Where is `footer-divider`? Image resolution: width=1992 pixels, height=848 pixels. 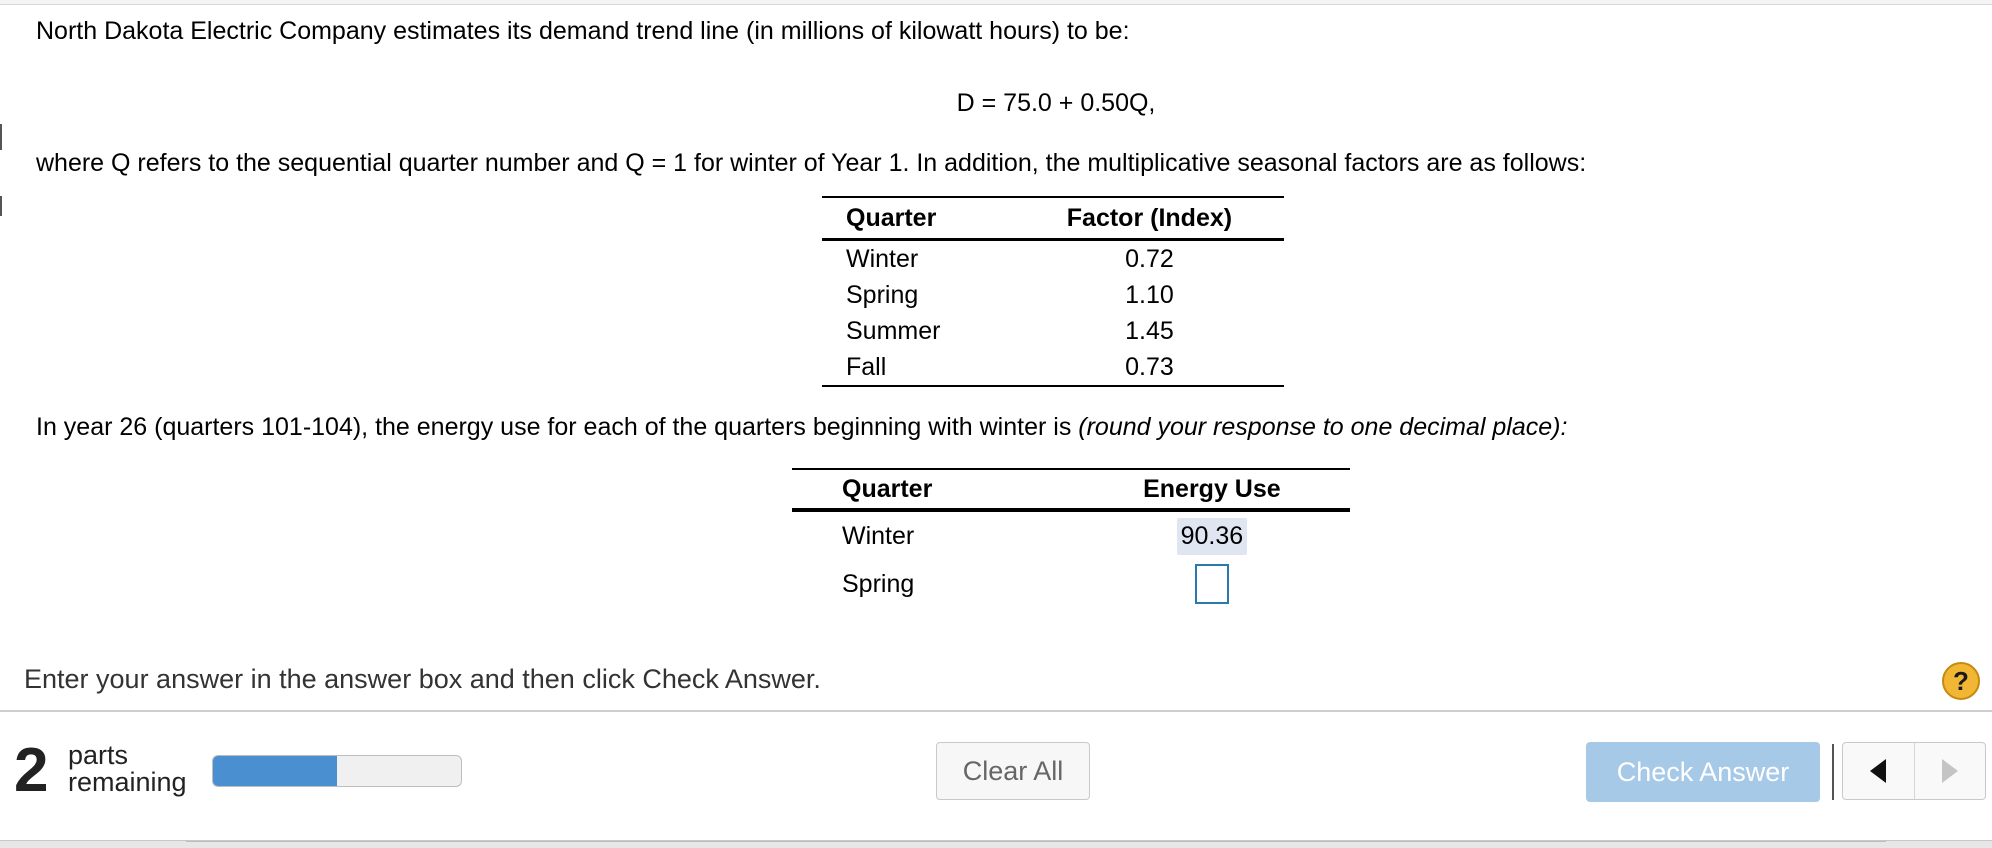 footer-divider is located at coordinates (996, 711).